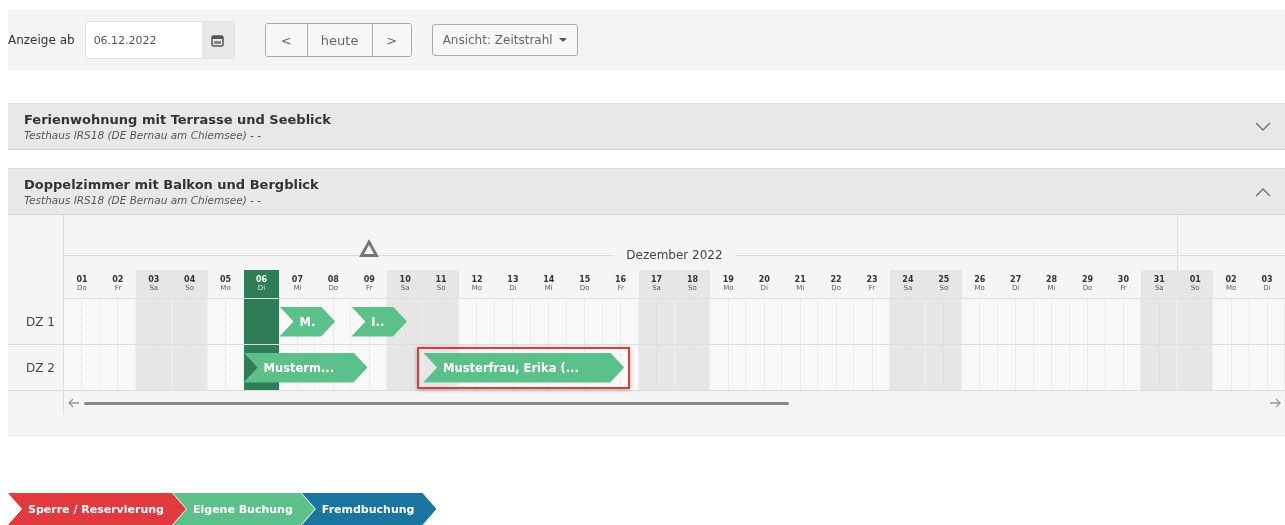 This screenshot has height=525, width=1285. Describe the element at coordinates (562, 40) in the screenshot. I see `caret-icon` at that location.